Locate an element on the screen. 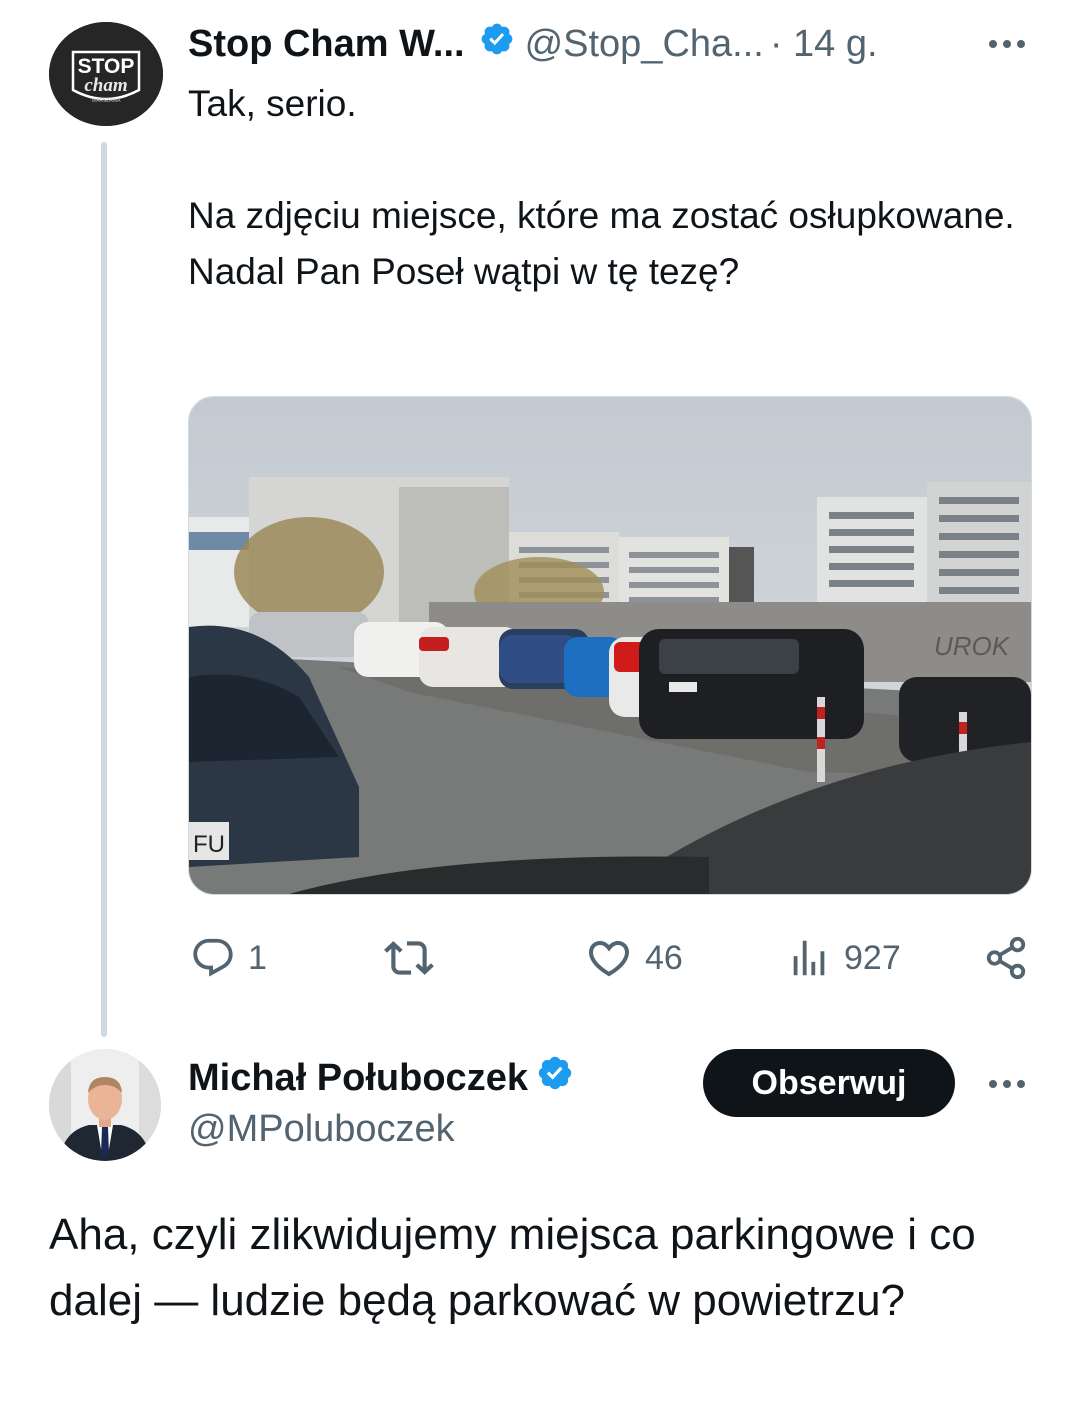  retweet-icon is located at coordinates (409, 958).